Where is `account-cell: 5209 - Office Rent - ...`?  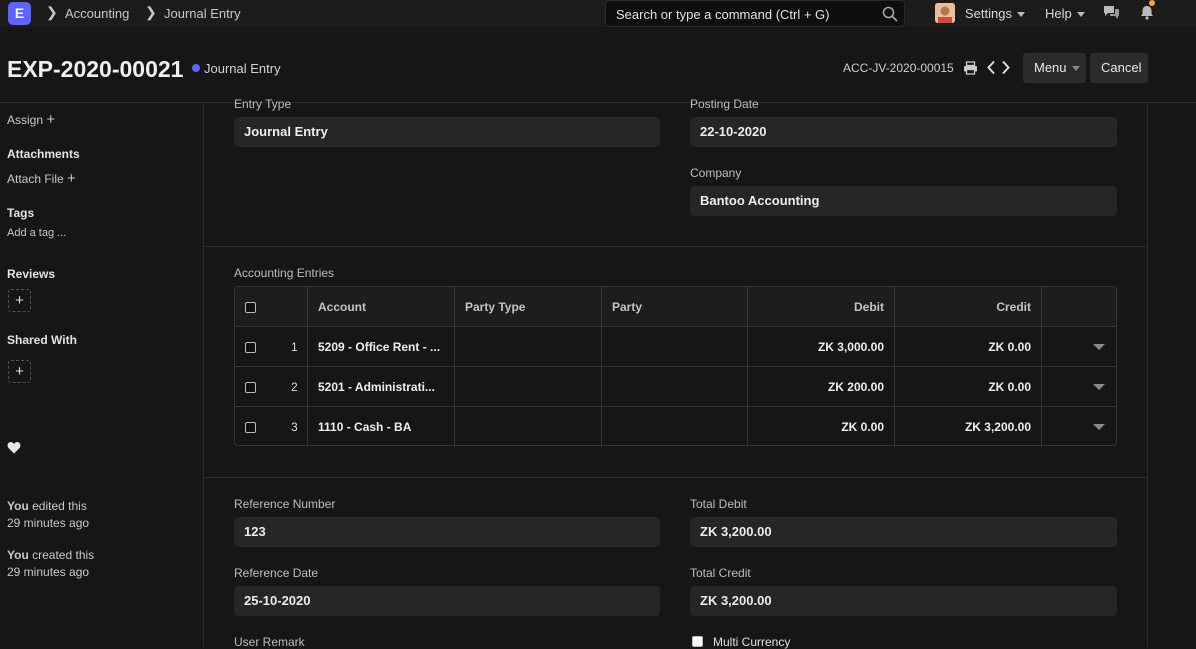
account-cell: 5209 - Office Rent - ... is located at coordinates (381, 347).